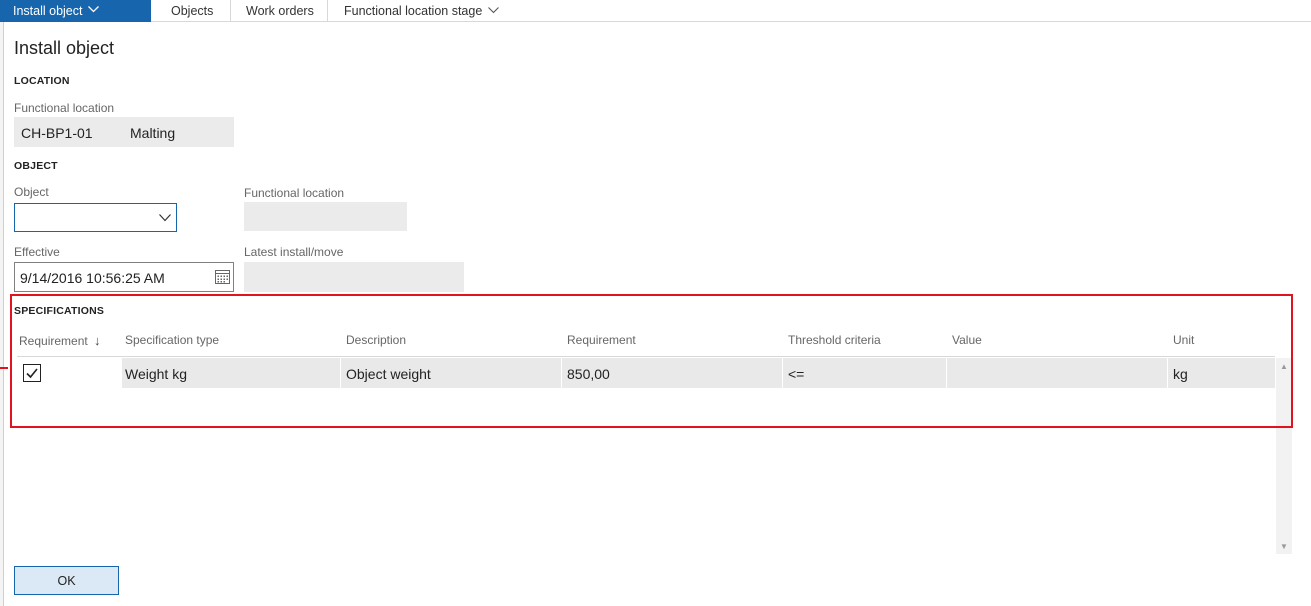  What do you see at coordinates (354, 277) in the screenshot?
I see `latest-install-move-field` at bounding box center [354, 277].